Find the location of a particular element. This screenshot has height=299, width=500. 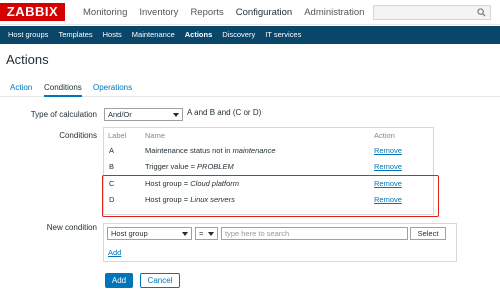

zabbix-logo: ZABBIX is located at coordinates (32, 12).